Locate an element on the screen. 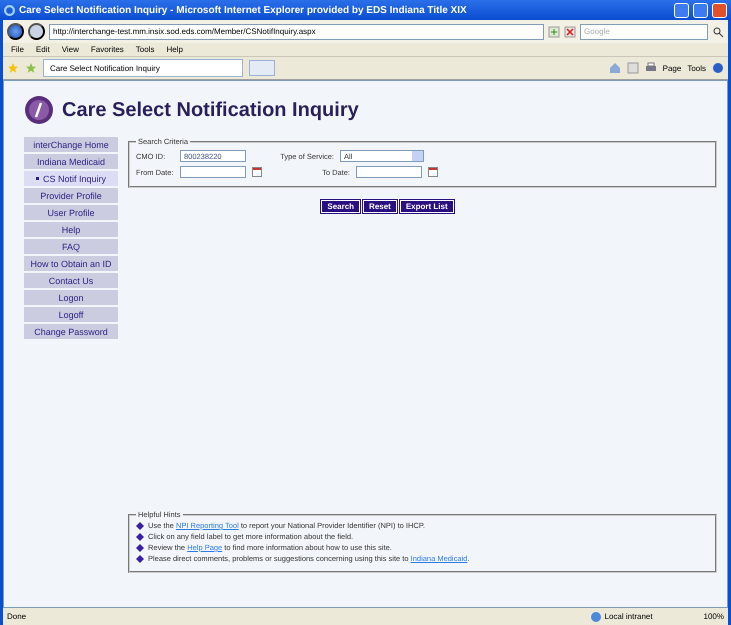  close-button is located at coordinates (719, 10).